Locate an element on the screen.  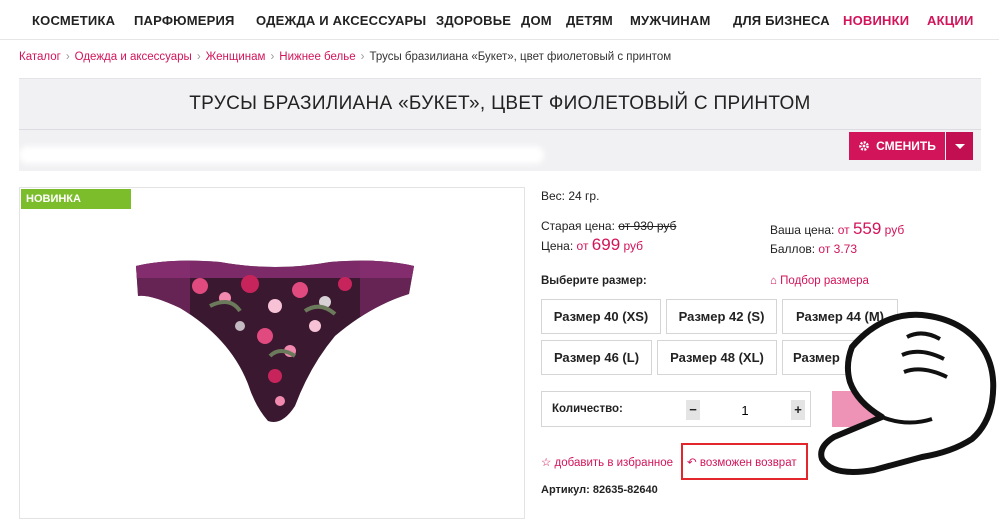
breadcrumb-clothing: Одежда и аксессуары is located at coordinates (133, 57).